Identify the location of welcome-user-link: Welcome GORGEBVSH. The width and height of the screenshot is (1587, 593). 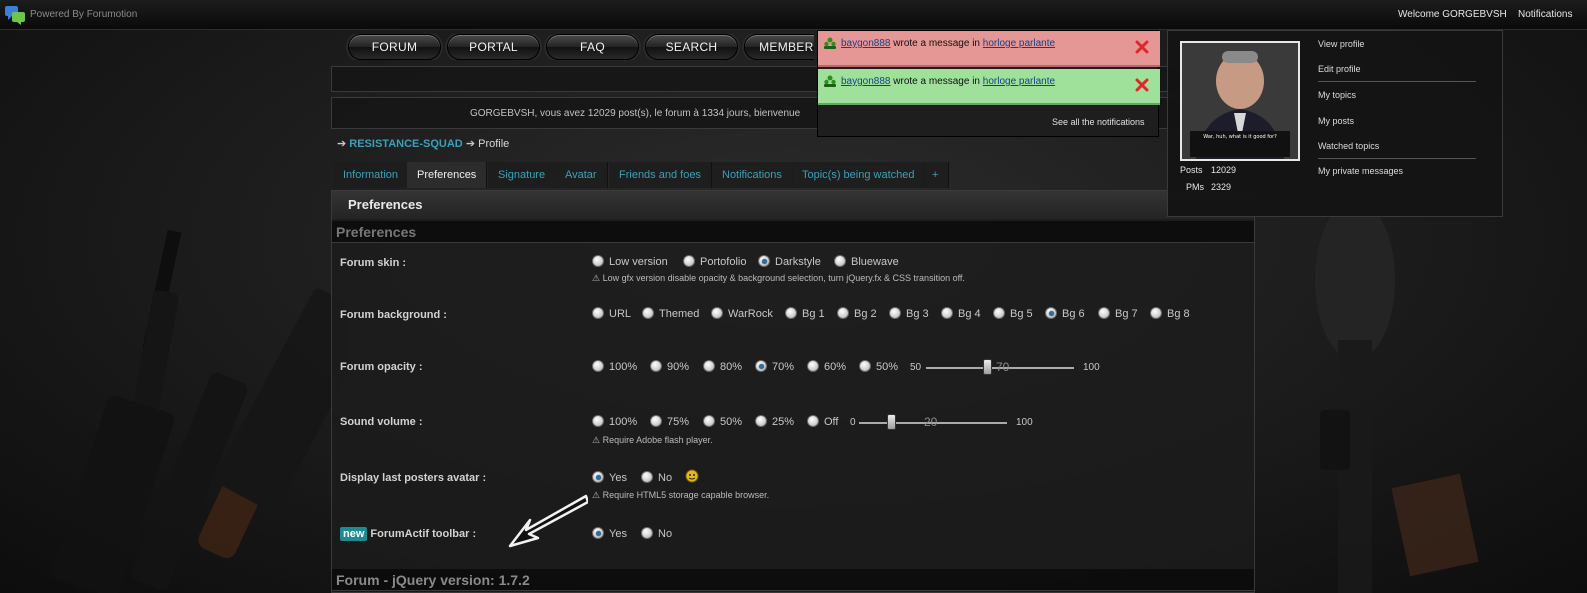
(1452, 14).